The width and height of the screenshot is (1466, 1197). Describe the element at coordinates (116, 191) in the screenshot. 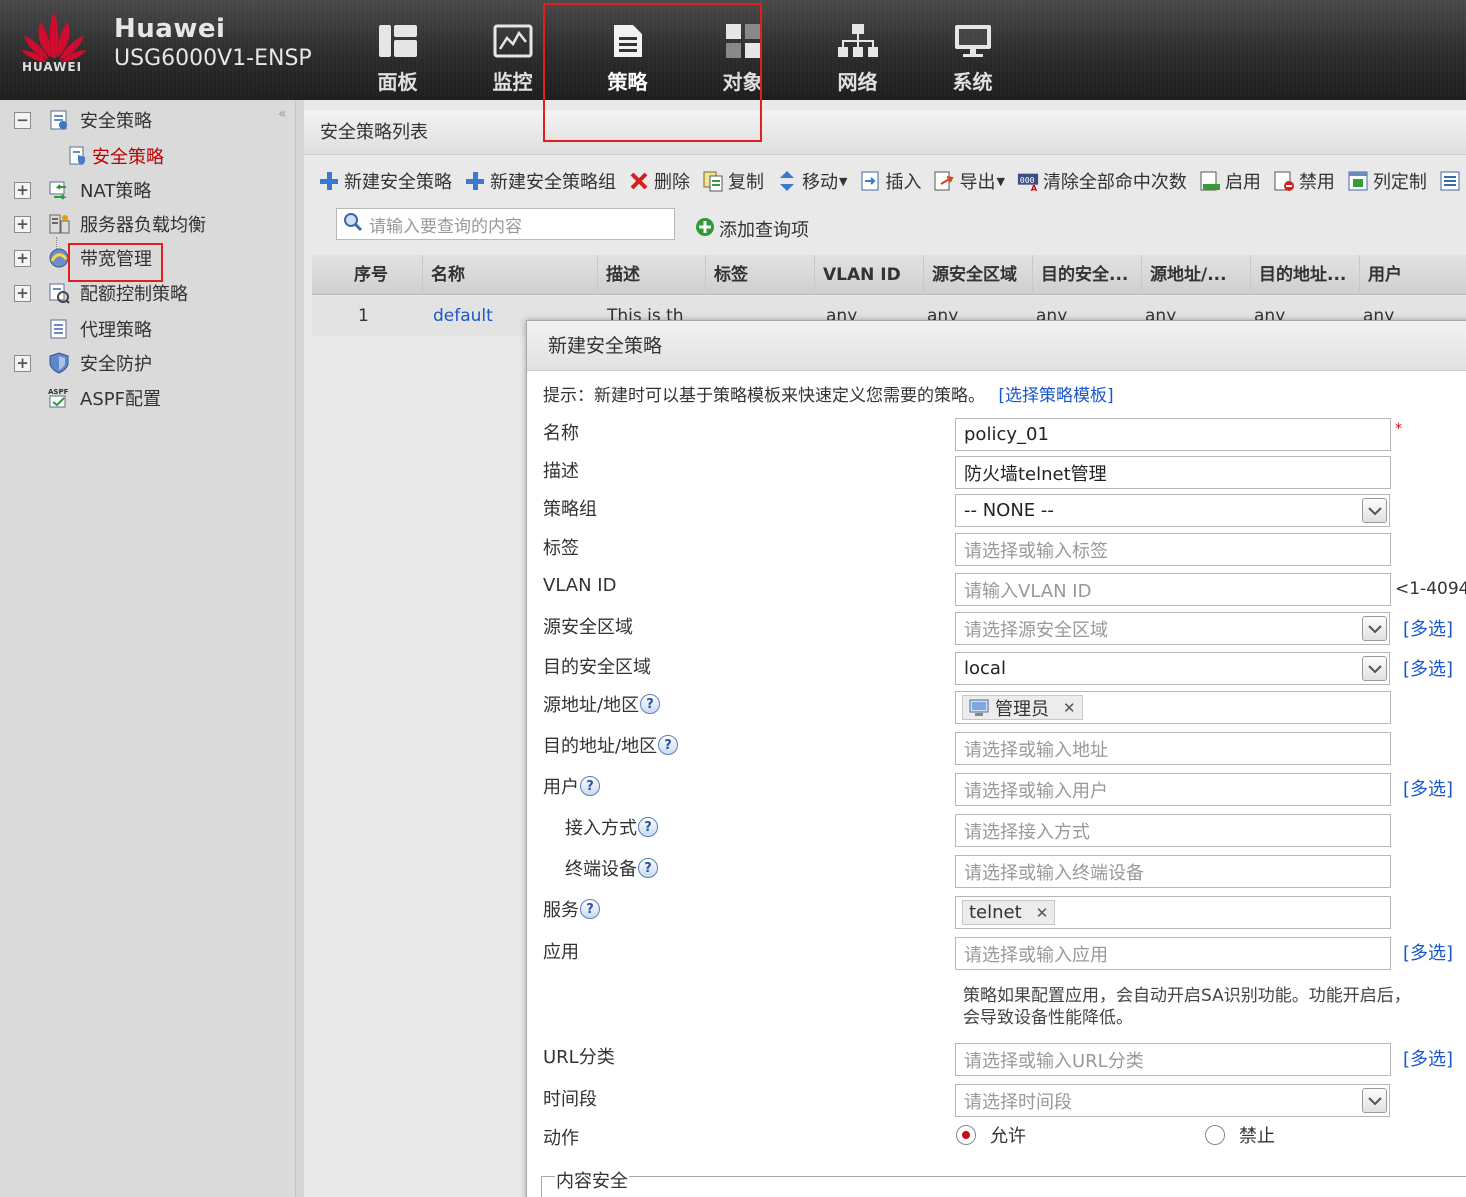

I see `sidebar-item-label: NAT策略` at that location.